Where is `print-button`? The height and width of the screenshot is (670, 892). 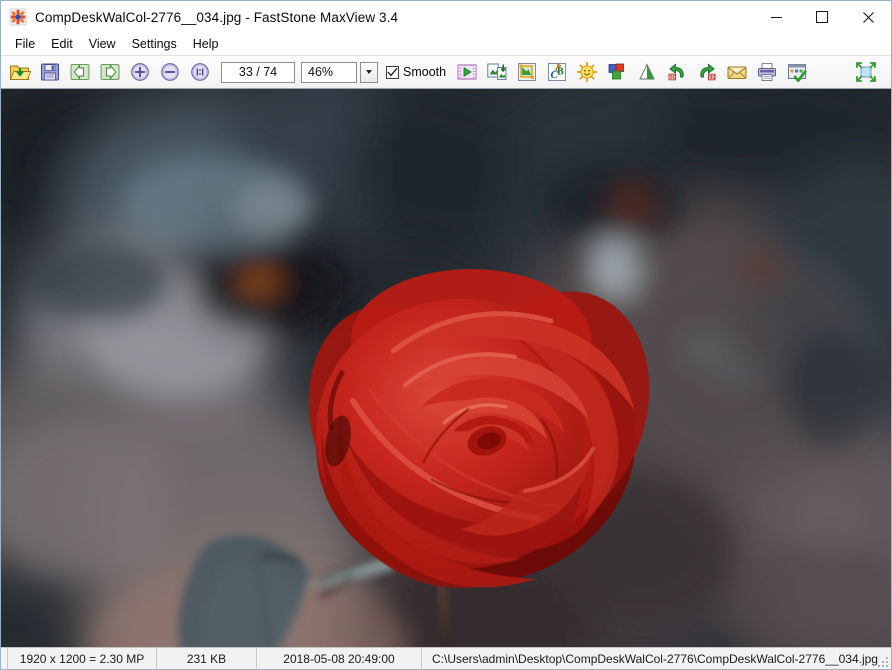 print-button is located at coordinates (767, 72).